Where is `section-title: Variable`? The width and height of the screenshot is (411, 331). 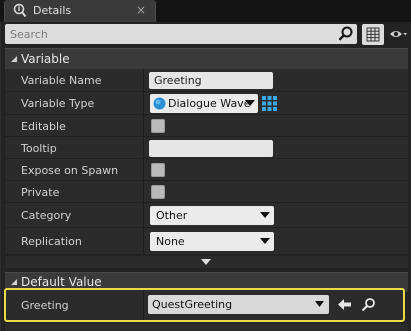 section-title: Variable is located at coordinates (45, 59).